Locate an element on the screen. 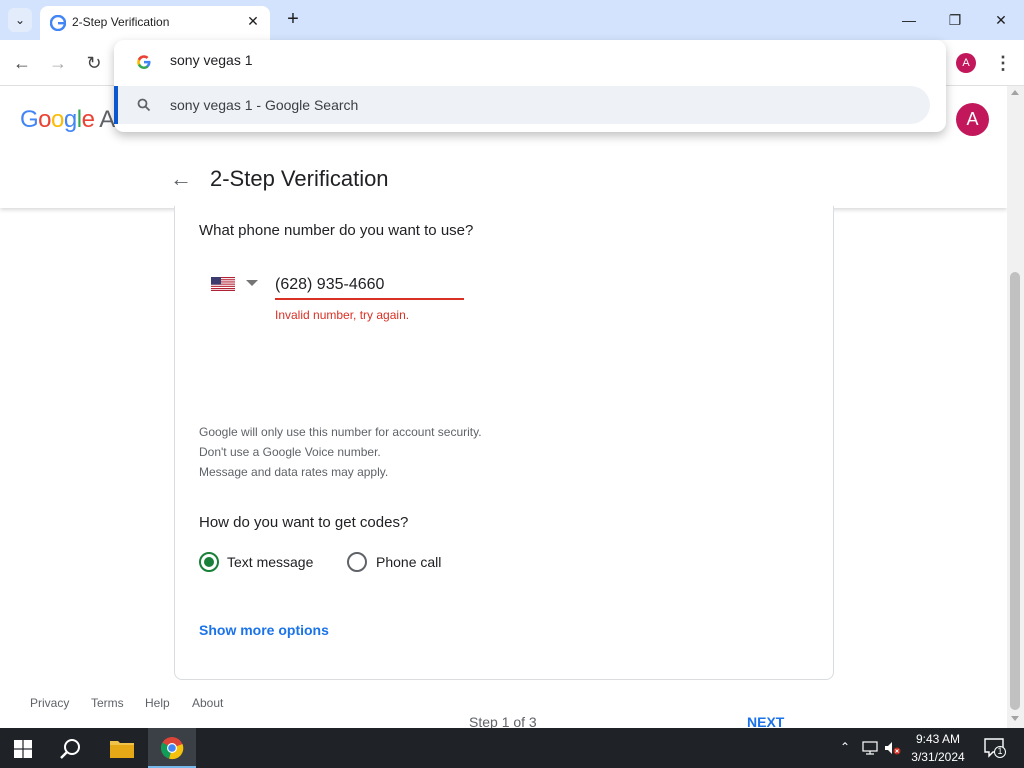 The image size is (1024, 768). phone-call-radio is located at coordinates (357, 562).